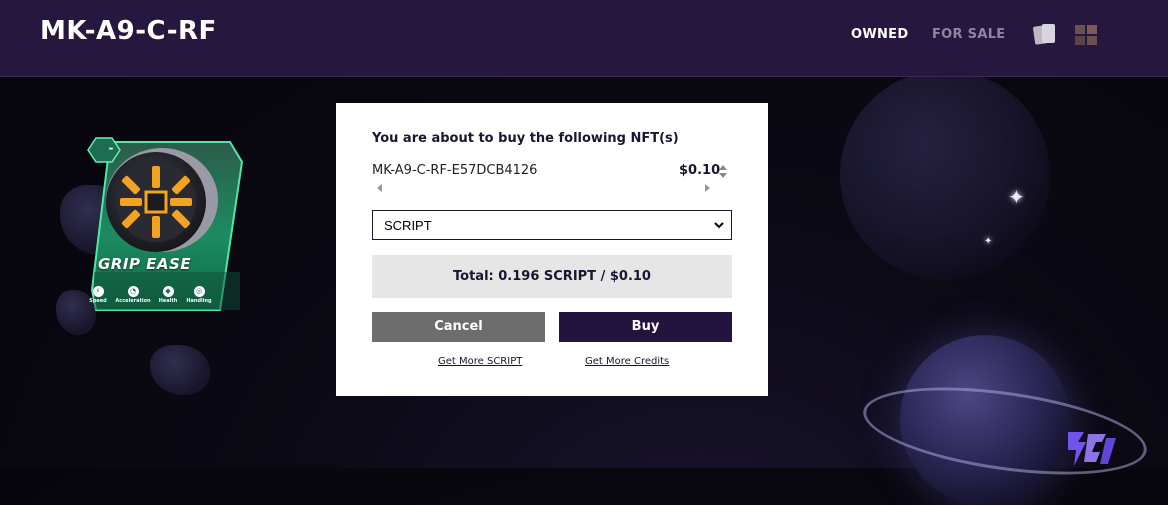 This screenshot has height=505, width=1168. What do you see at coordinates (1087, 34) in the screenshot?
I see `grid-view-icon` at bounding box center [1087, 34].